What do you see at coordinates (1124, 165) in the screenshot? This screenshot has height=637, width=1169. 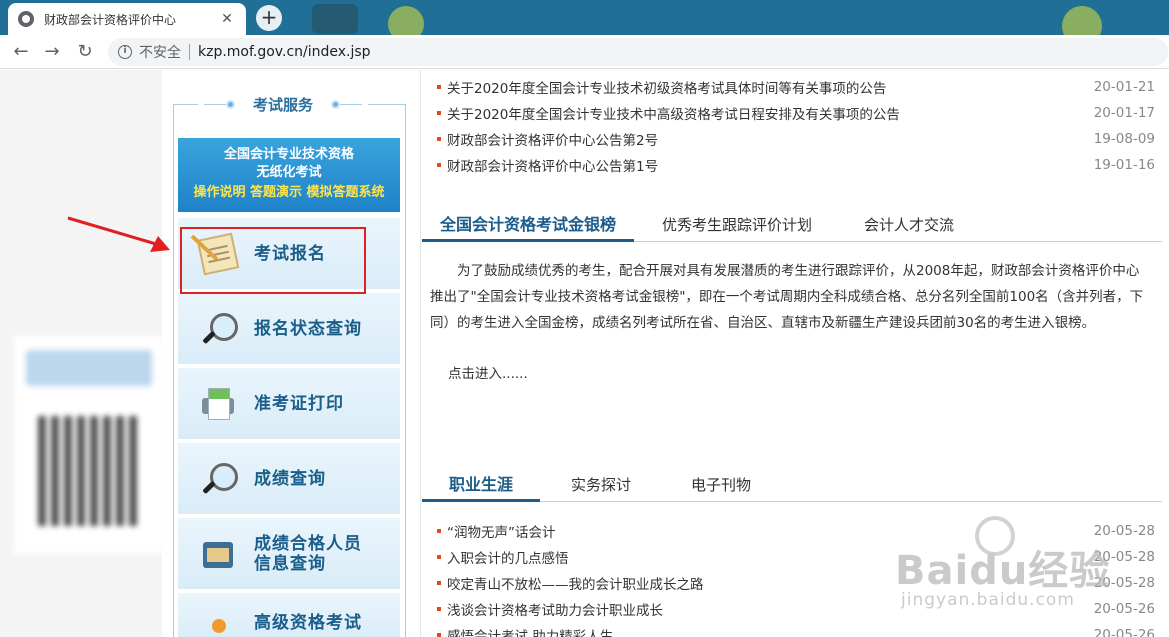 I see `notice-date: 19-01-16` at bounding box center [1124, 165].